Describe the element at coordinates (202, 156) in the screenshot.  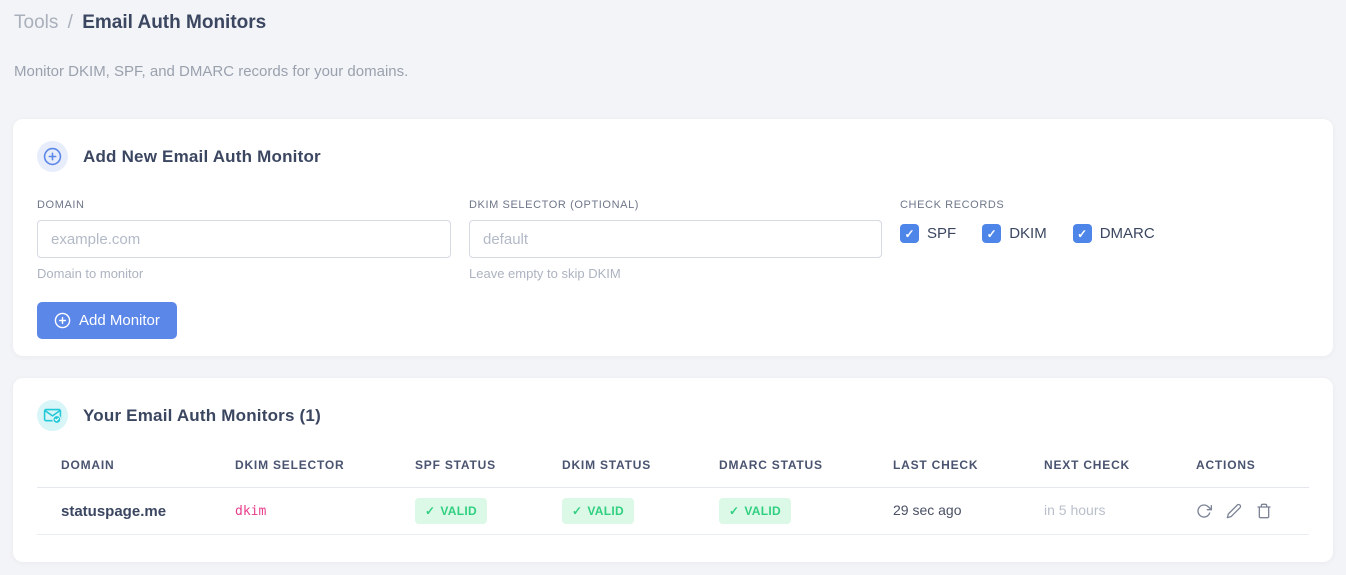
I see `add-card-title: Add New Email Auth Monitor` at that location.